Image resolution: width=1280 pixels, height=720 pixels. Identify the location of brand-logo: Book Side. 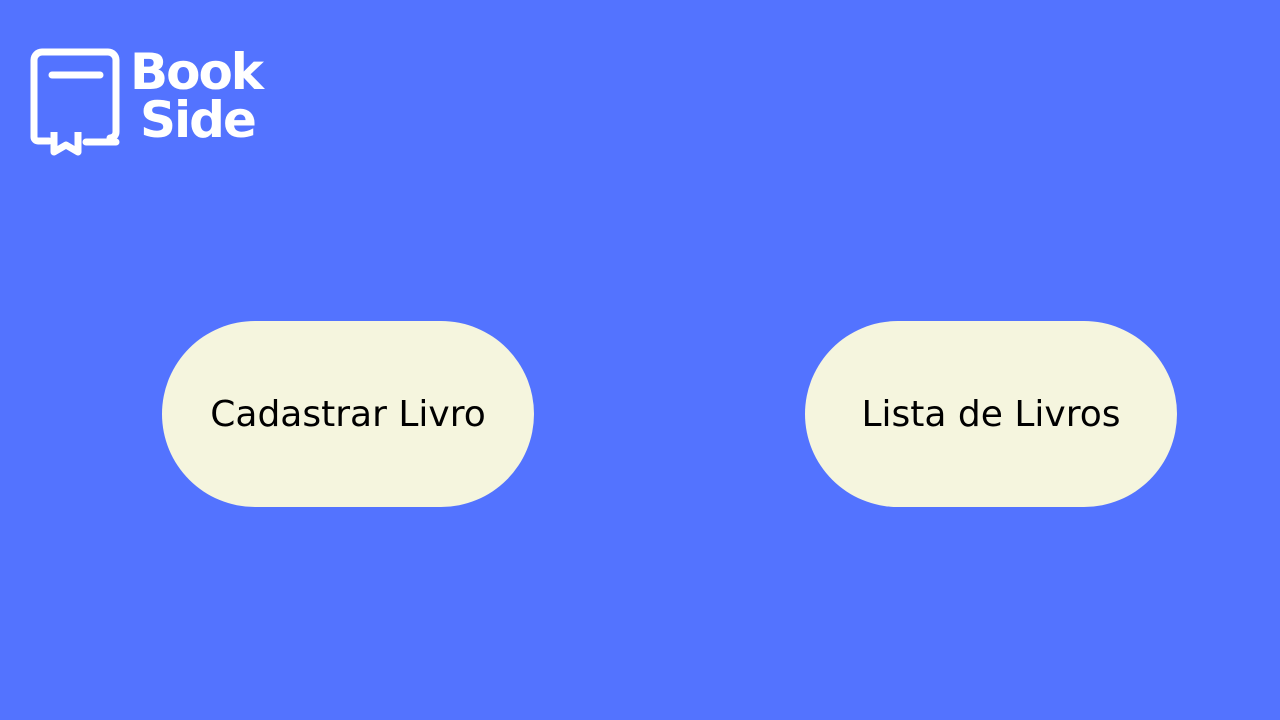
(150, 101).